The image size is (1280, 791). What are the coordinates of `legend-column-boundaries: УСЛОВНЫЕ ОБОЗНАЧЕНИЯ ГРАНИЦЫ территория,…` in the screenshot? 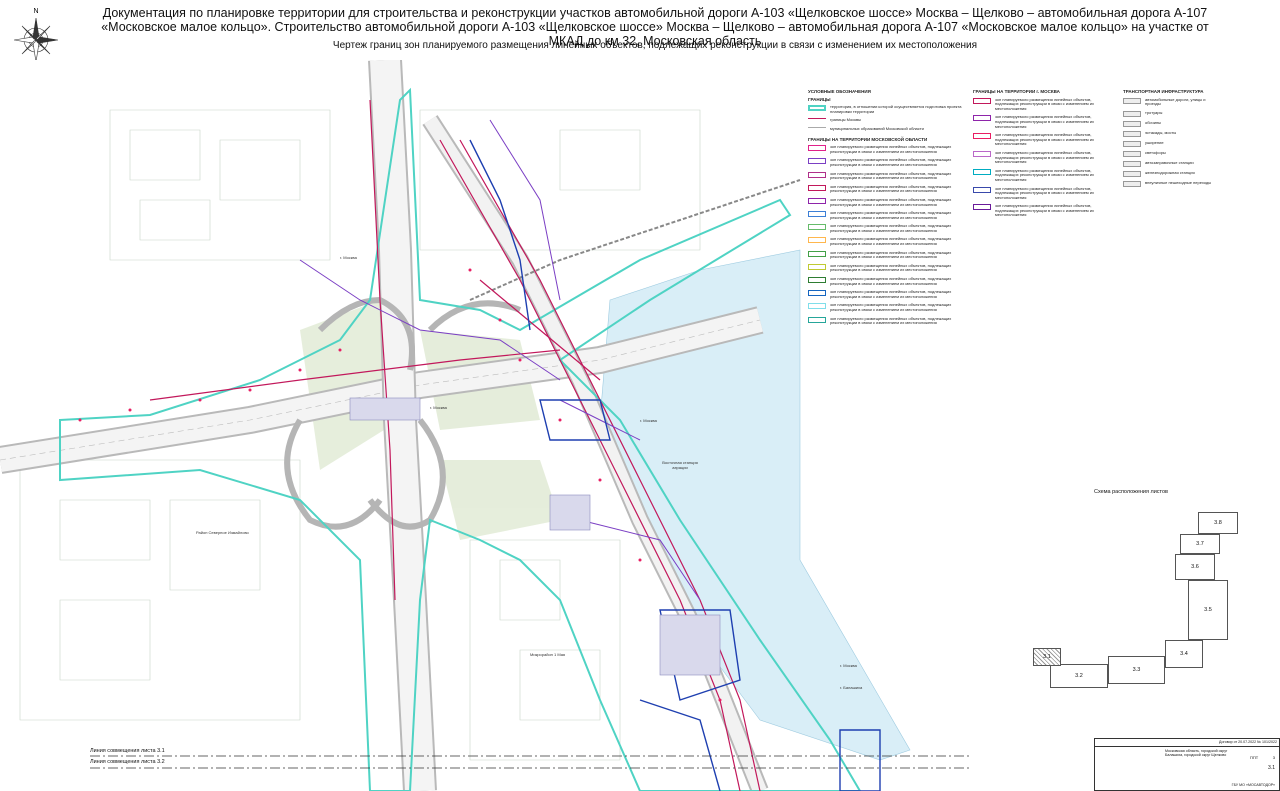 It's located at (885, 209).